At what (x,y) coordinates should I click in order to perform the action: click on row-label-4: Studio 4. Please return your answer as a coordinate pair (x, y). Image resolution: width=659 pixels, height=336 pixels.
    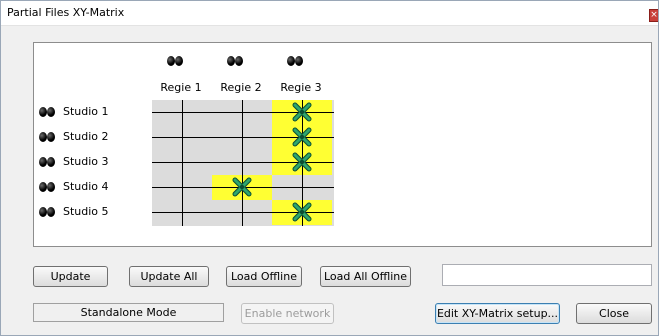
    Looking at the image, I should click on (86, 186).